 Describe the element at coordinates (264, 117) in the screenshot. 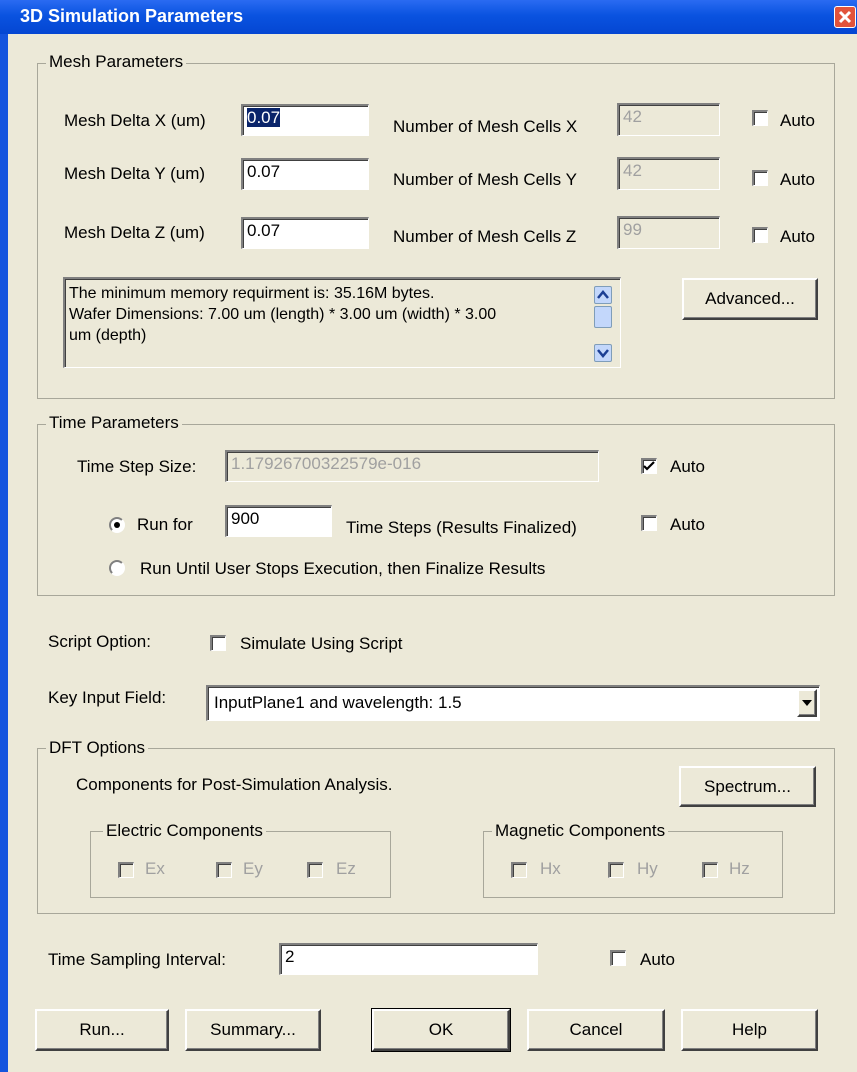

I see `mesh-delta-x-value: 0.07` at that location.